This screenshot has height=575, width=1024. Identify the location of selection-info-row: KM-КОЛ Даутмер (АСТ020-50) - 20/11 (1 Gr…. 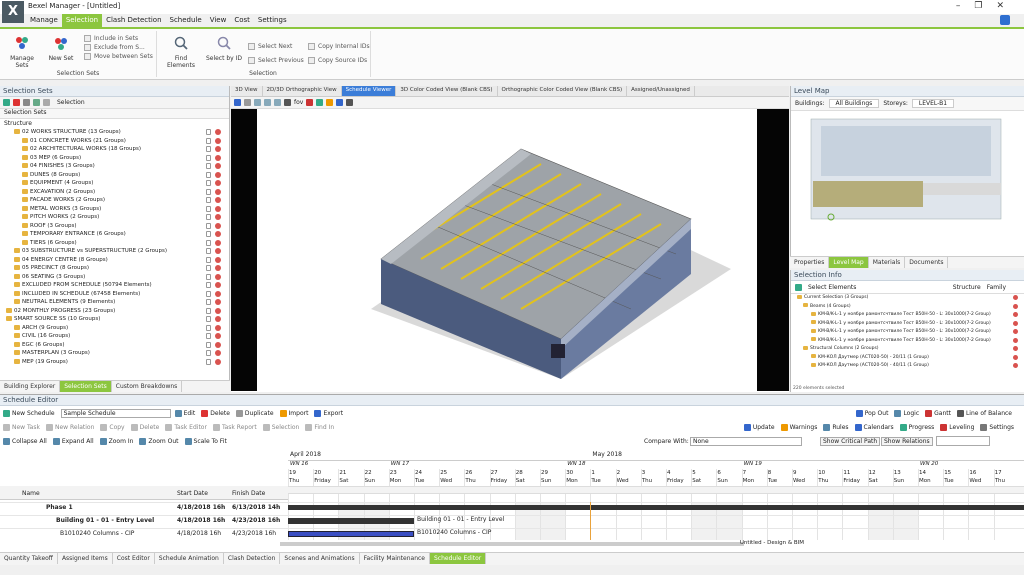
(910, 358).